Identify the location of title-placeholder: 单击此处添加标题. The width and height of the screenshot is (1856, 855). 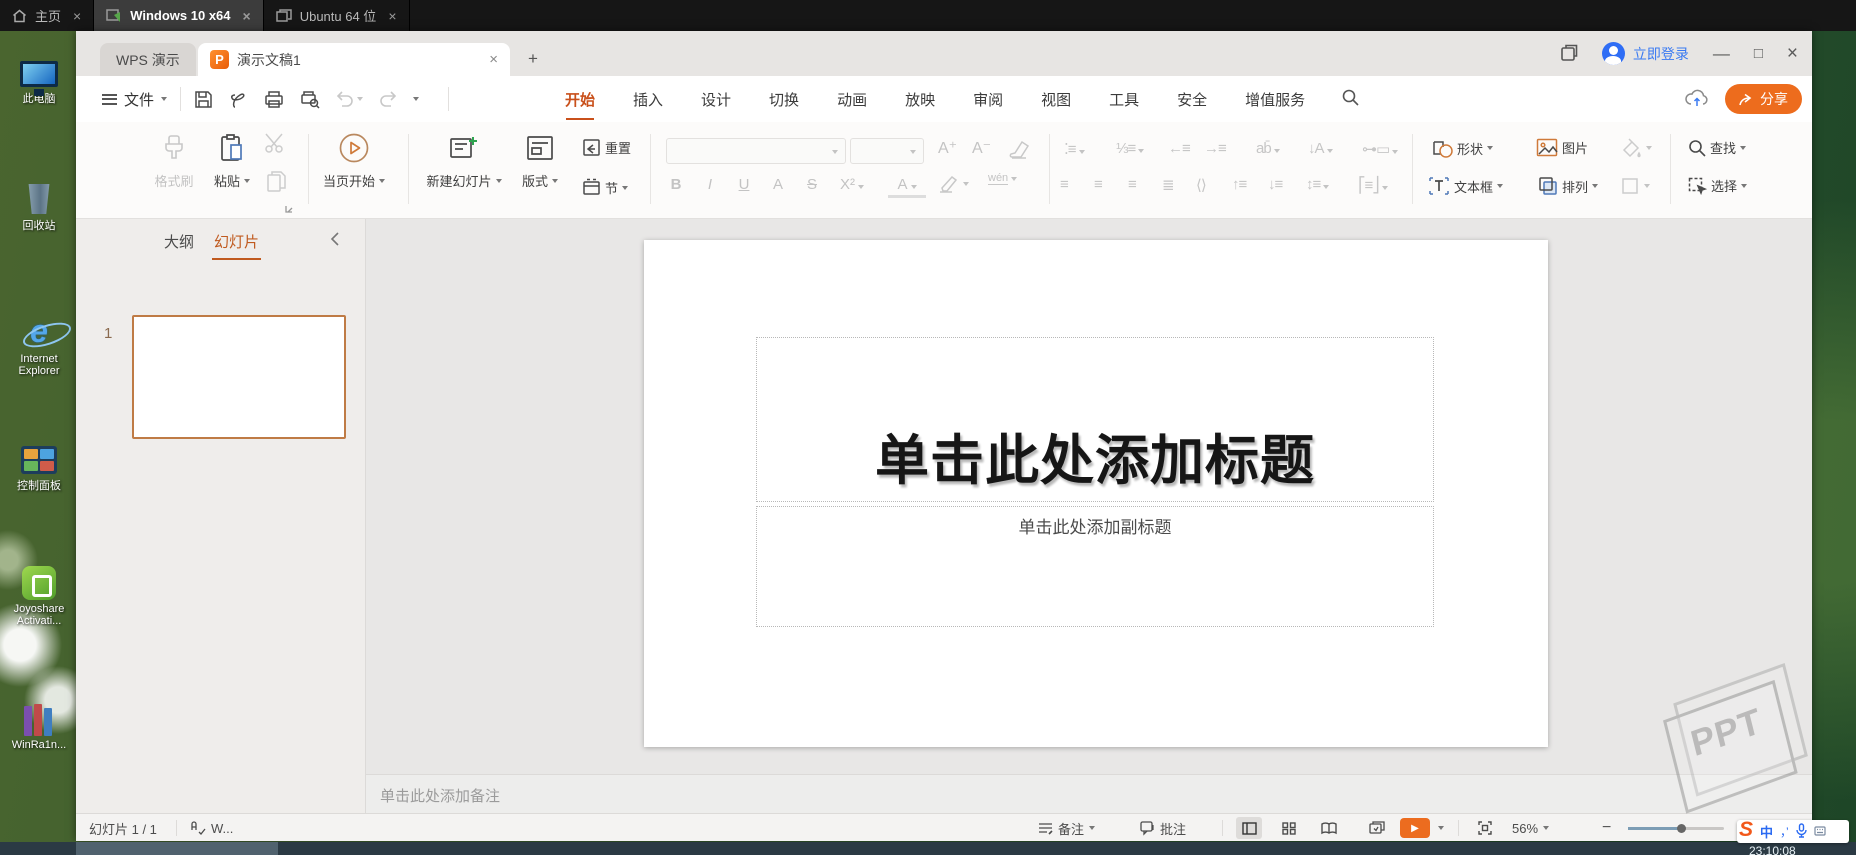
(1095, 419).